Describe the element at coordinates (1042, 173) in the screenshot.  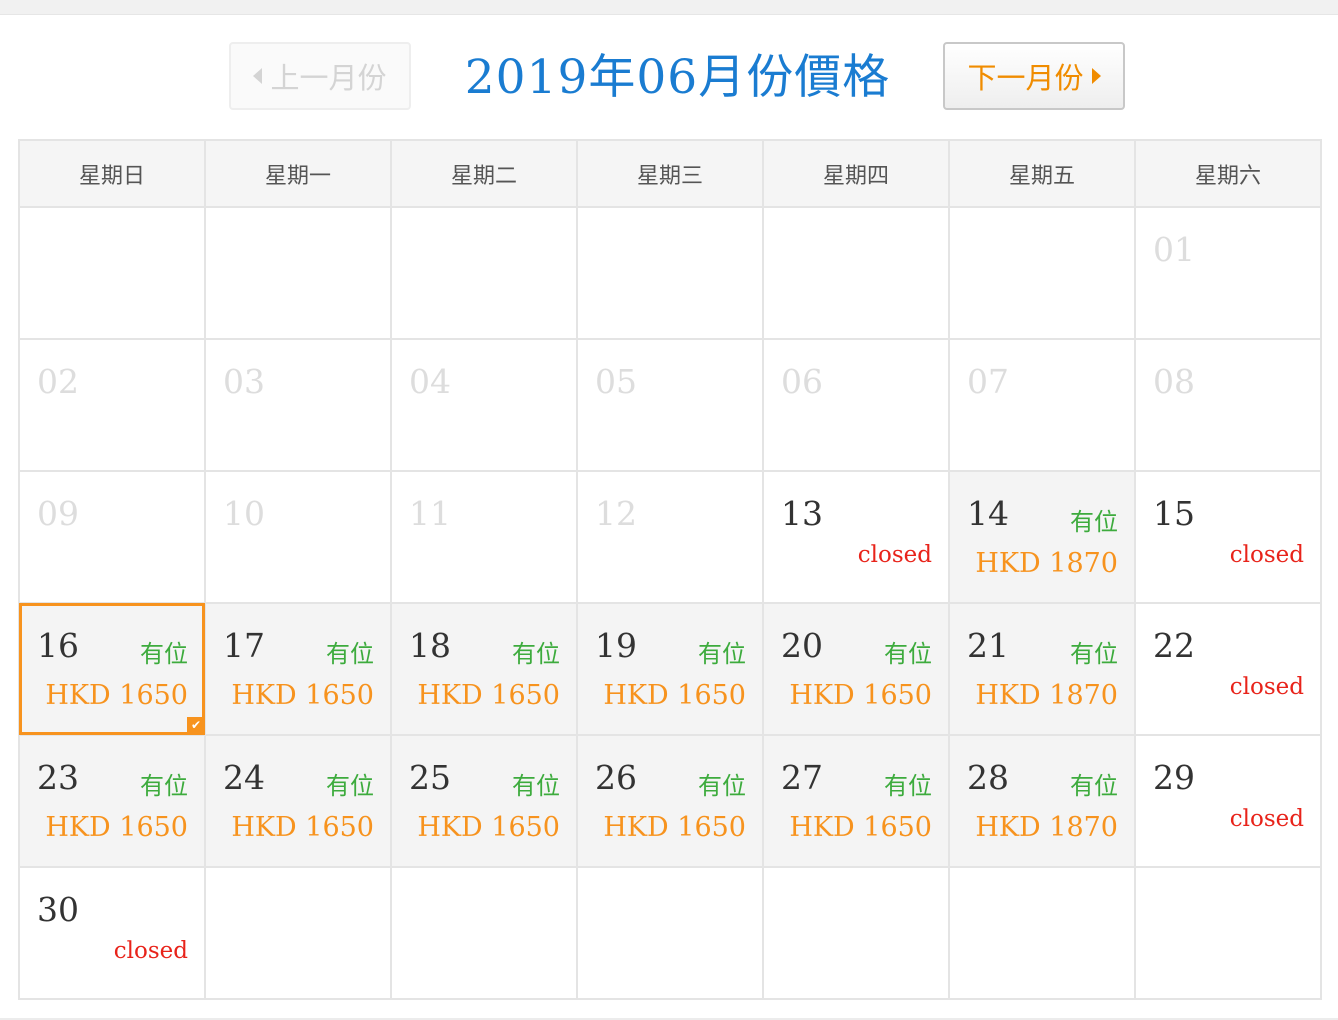
I see `weekday-header: 星期五` at that location.